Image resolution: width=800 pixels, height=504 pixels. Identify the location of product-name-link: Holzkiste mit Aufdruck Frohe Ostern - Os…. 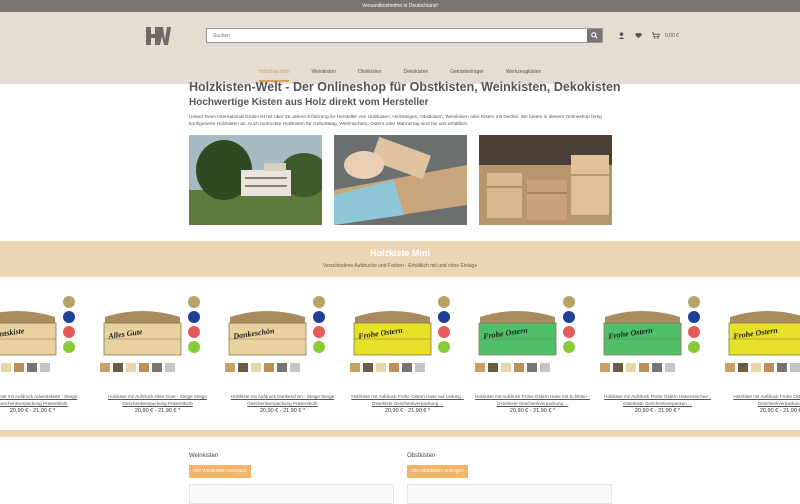
(760, 400).